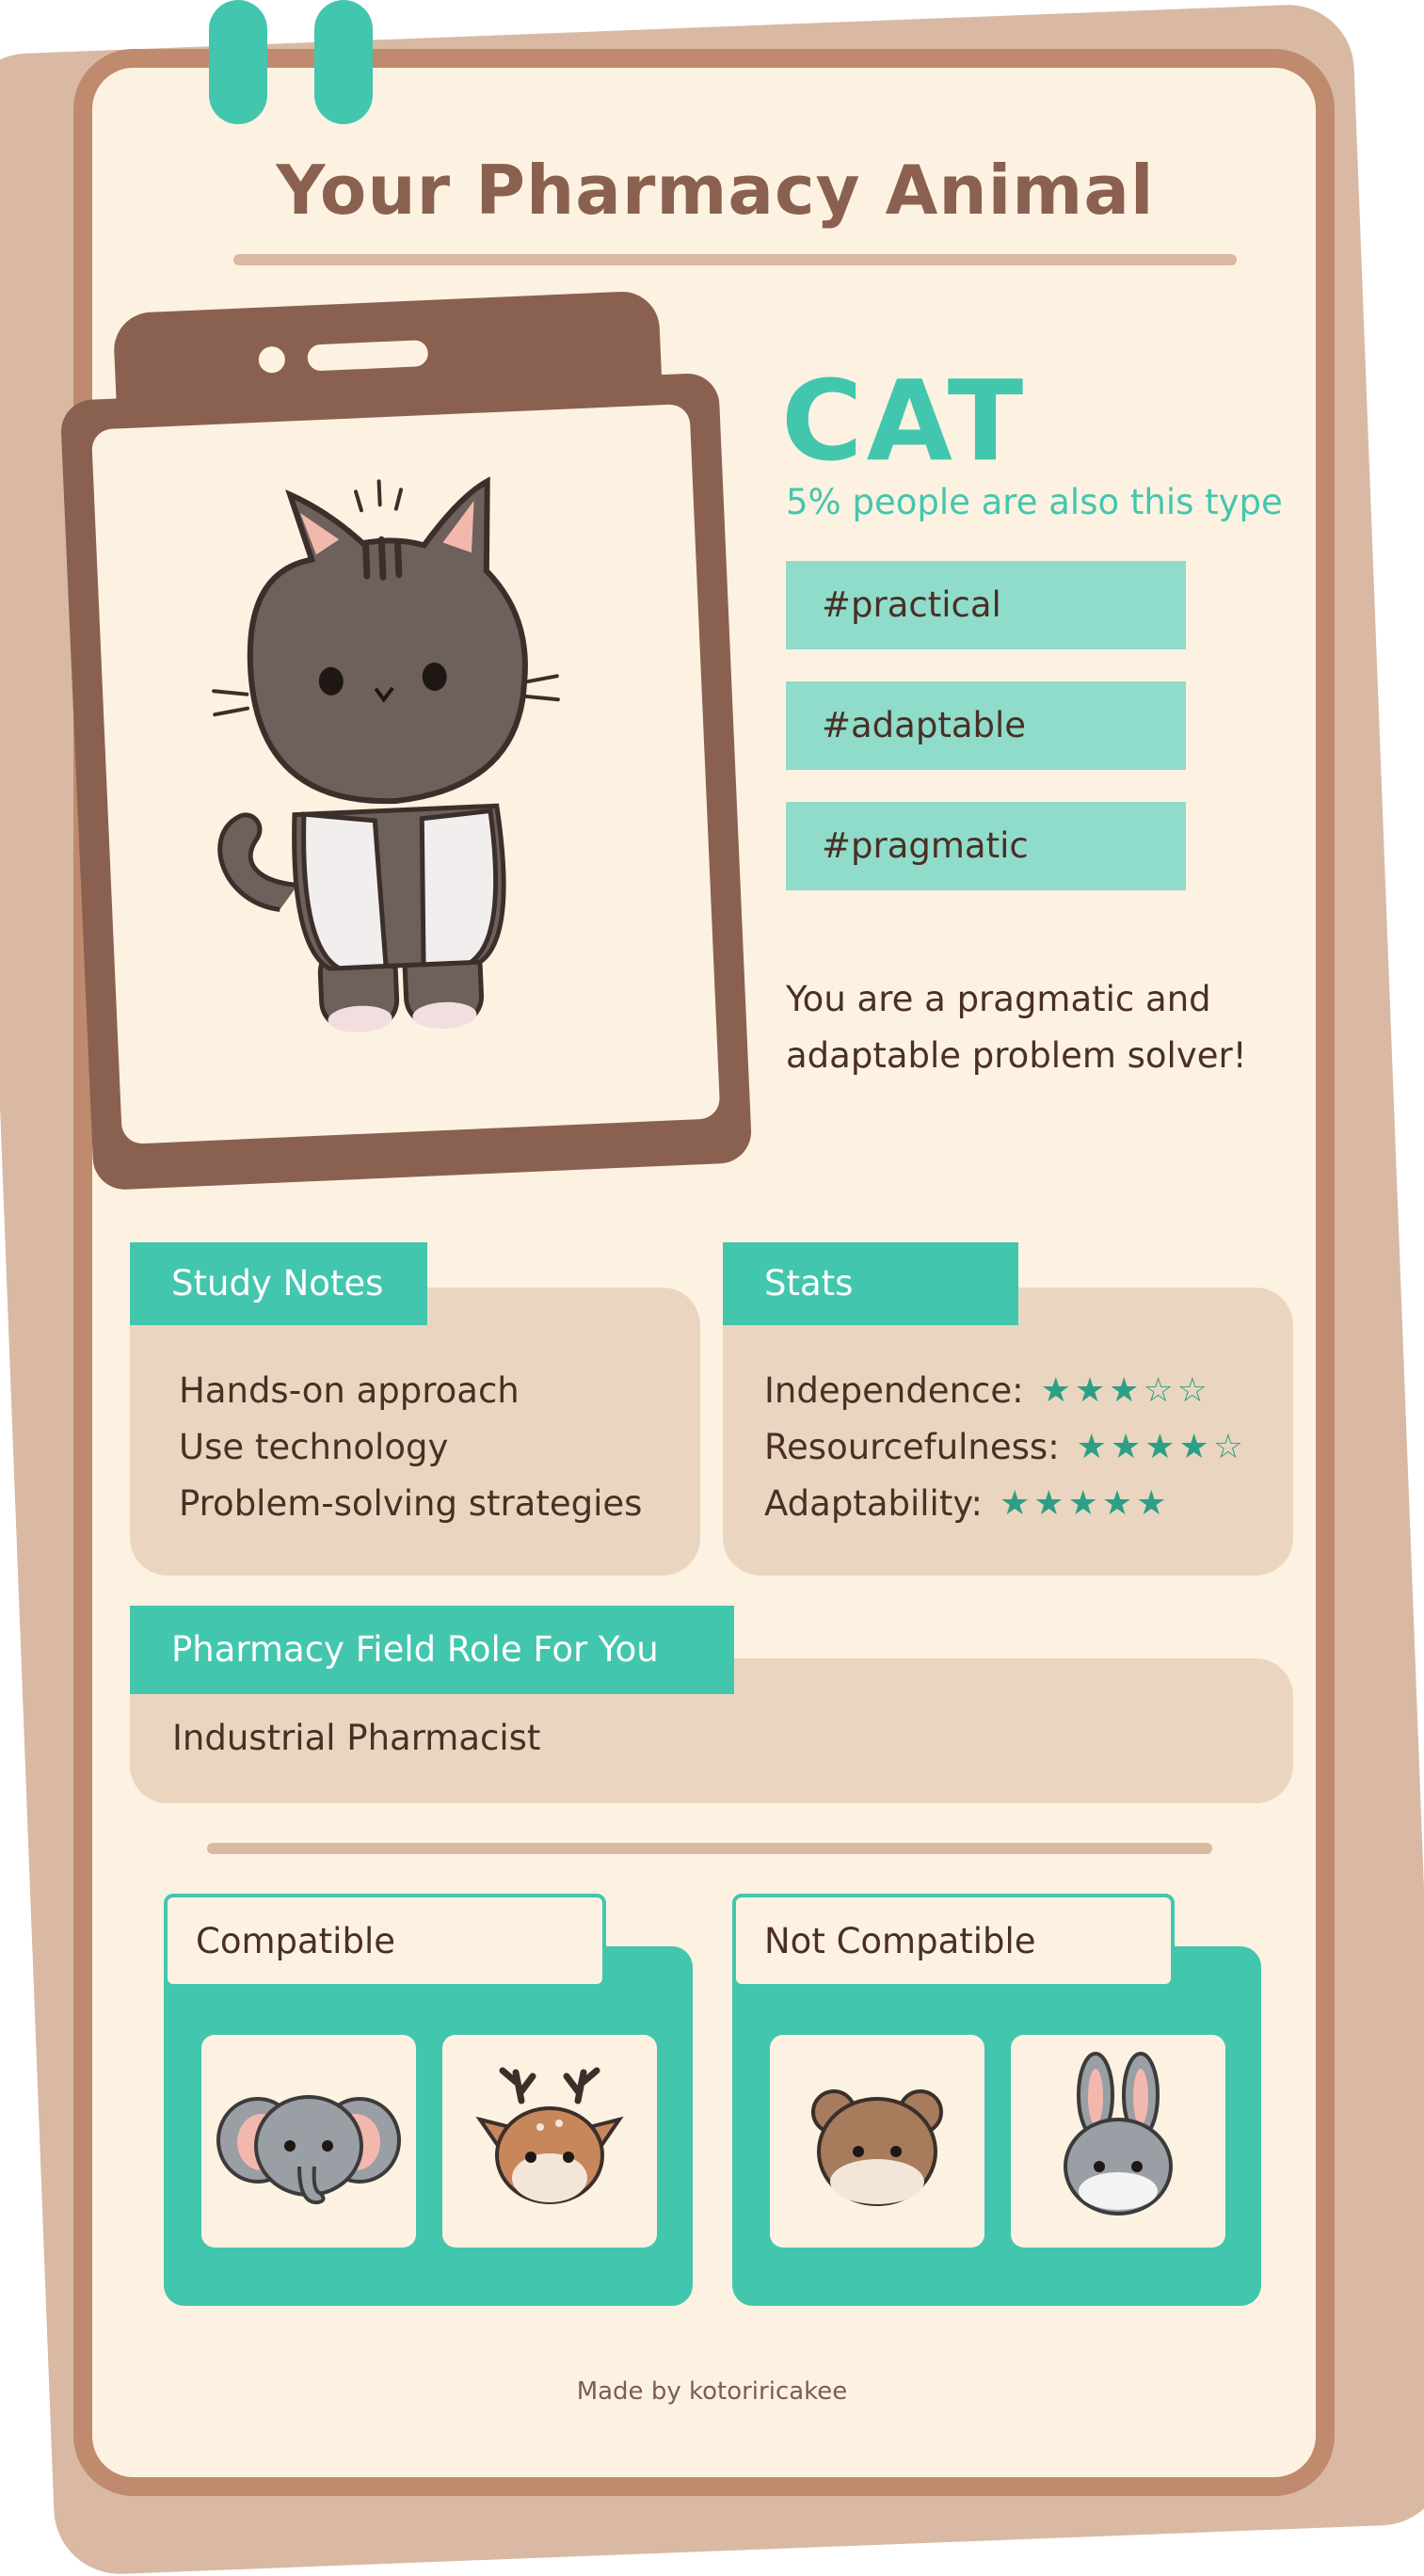  What do you see at coordinates (735, 259) in the screenshot?
I see `title-divider` at bounding box center [735, 259].